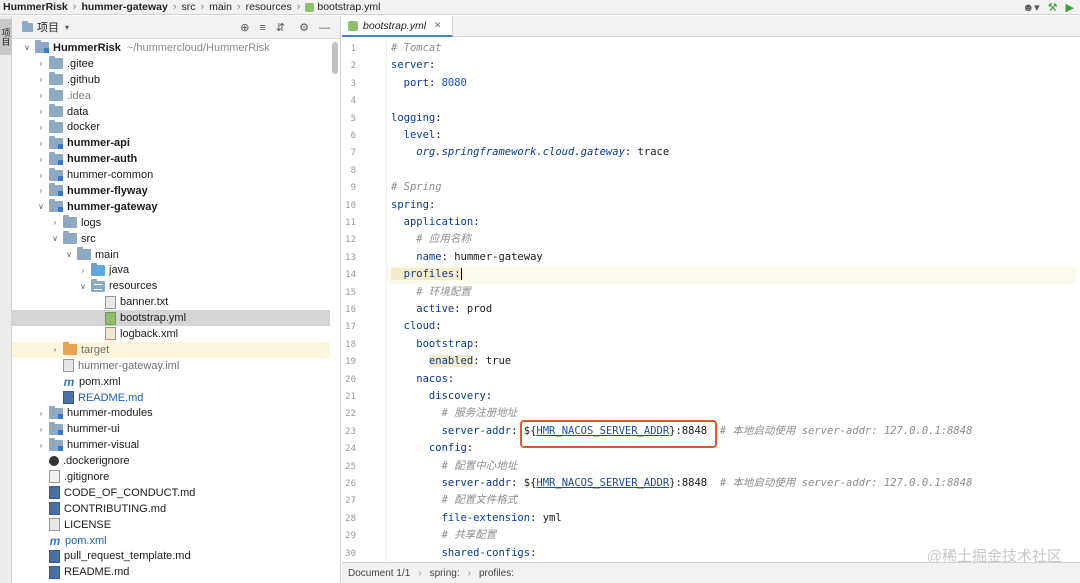  Describe the element at coordinates (451, 361) in the screenshot. I see `code-line: enabled: true` at that location.